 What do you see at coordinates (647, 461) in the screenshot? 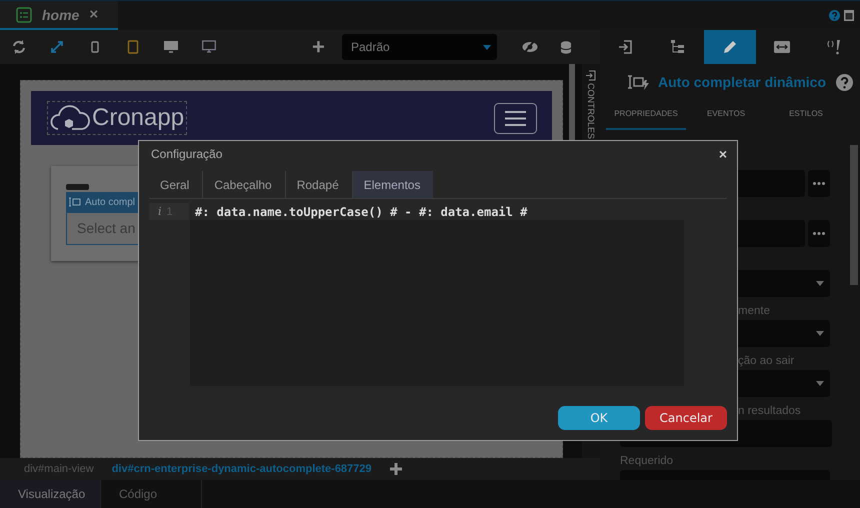
I see `field-label: Requerido` at bounding box center [647, 461].